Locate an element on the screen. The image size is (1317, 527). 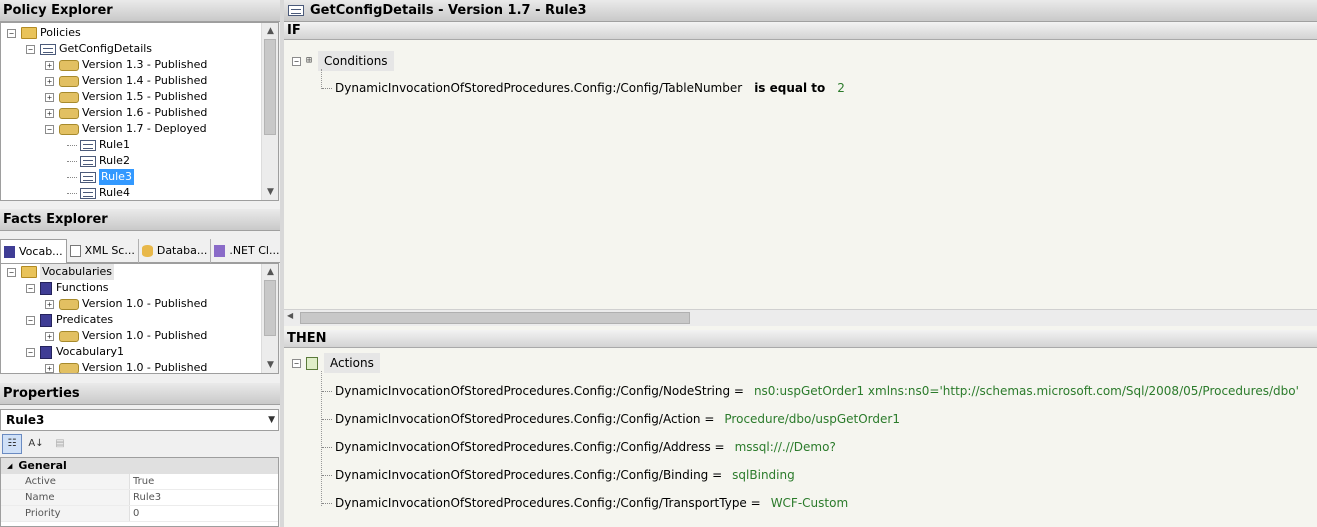
action-value: sqlBinding is located at coordinates (763, 475).